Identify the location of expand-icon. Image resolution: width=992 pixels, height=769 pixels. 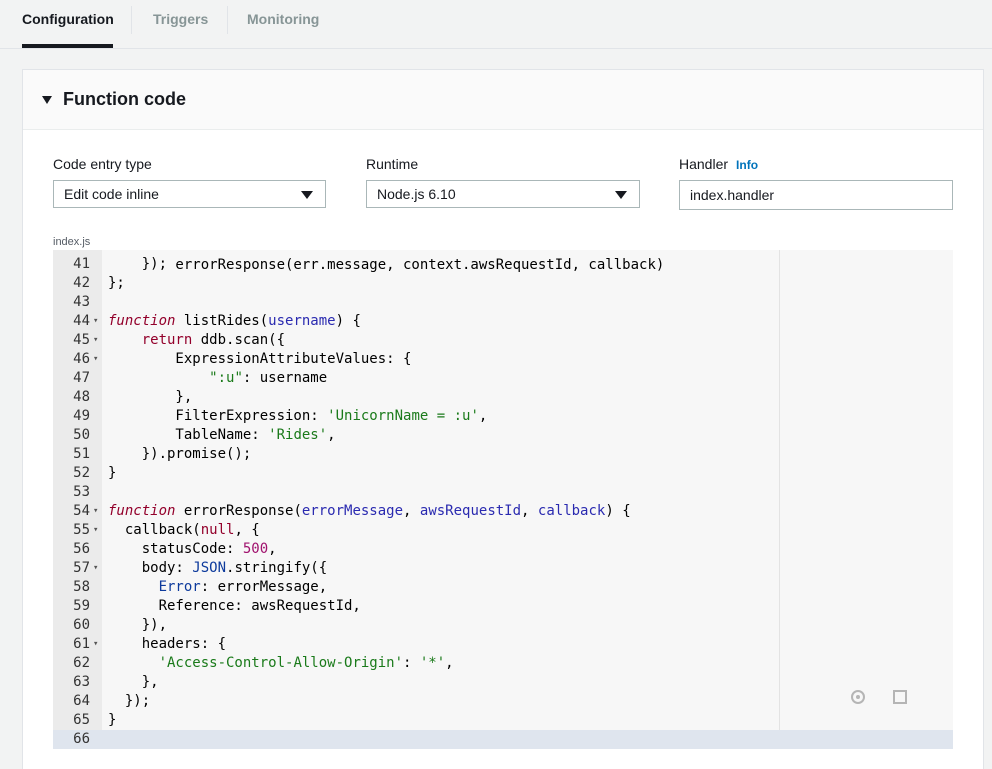
(900, 697).